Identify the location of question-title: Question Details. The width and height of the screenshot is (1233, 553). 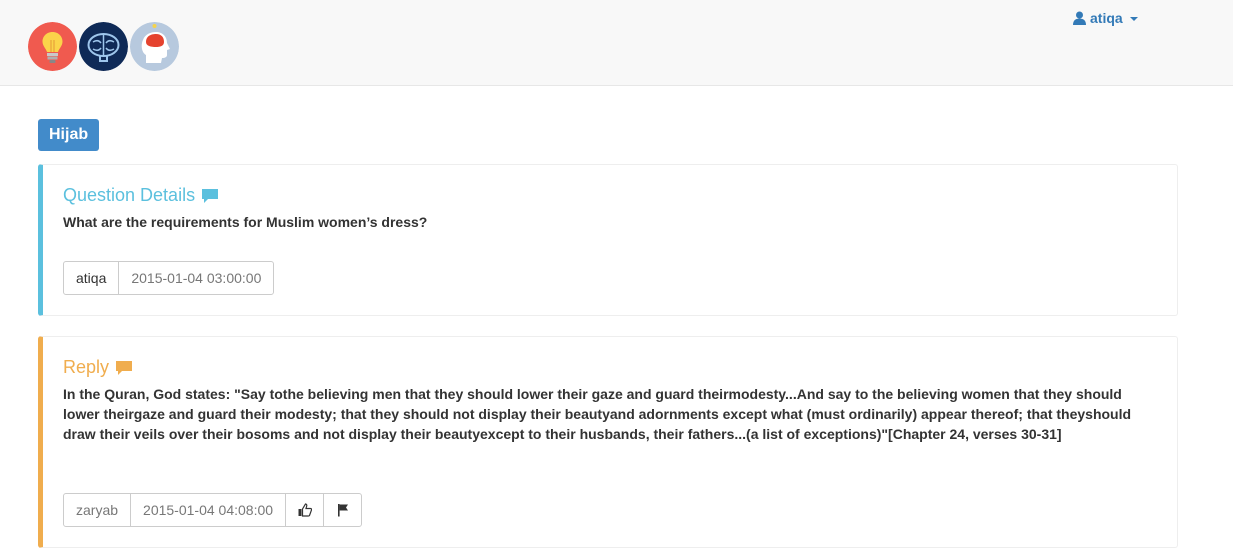
(141, 195).